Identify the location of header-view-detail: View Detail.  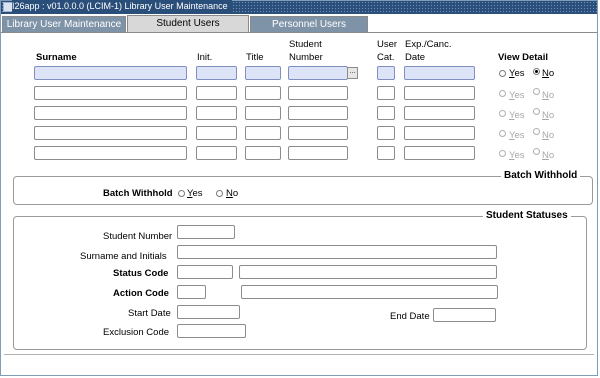
(523, 57).